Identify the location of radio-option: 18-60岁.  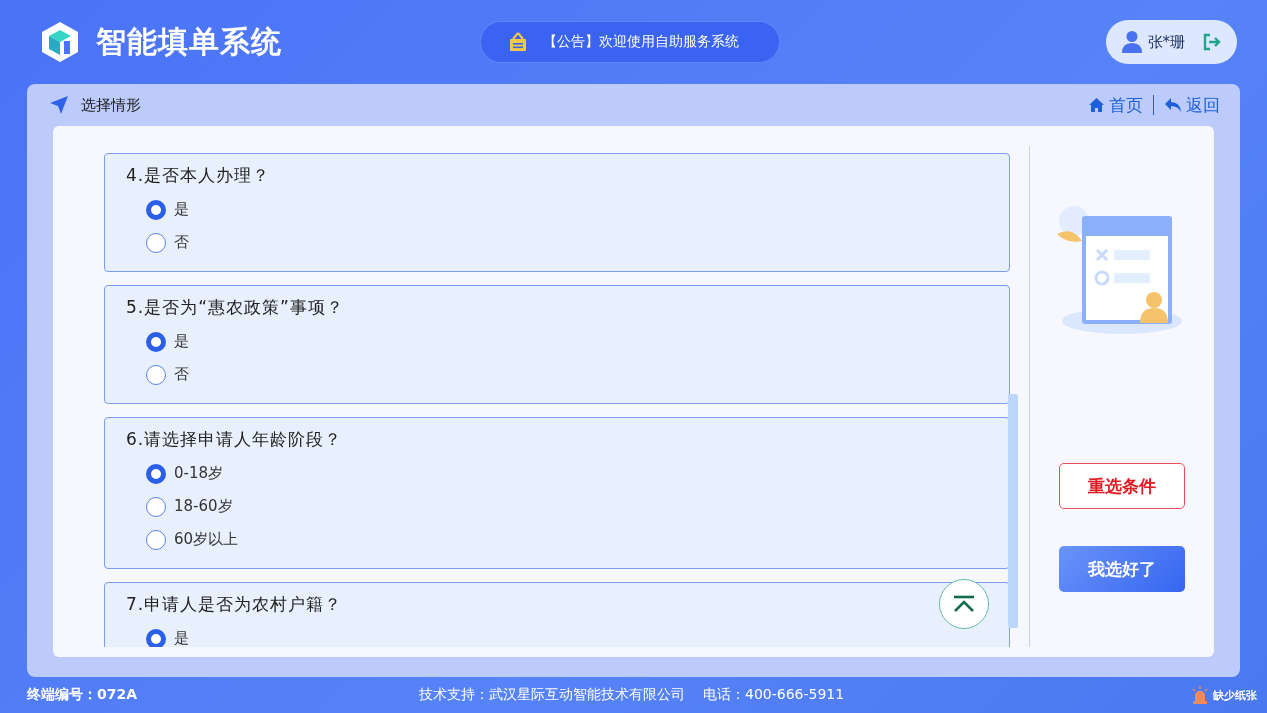
(557, 506).